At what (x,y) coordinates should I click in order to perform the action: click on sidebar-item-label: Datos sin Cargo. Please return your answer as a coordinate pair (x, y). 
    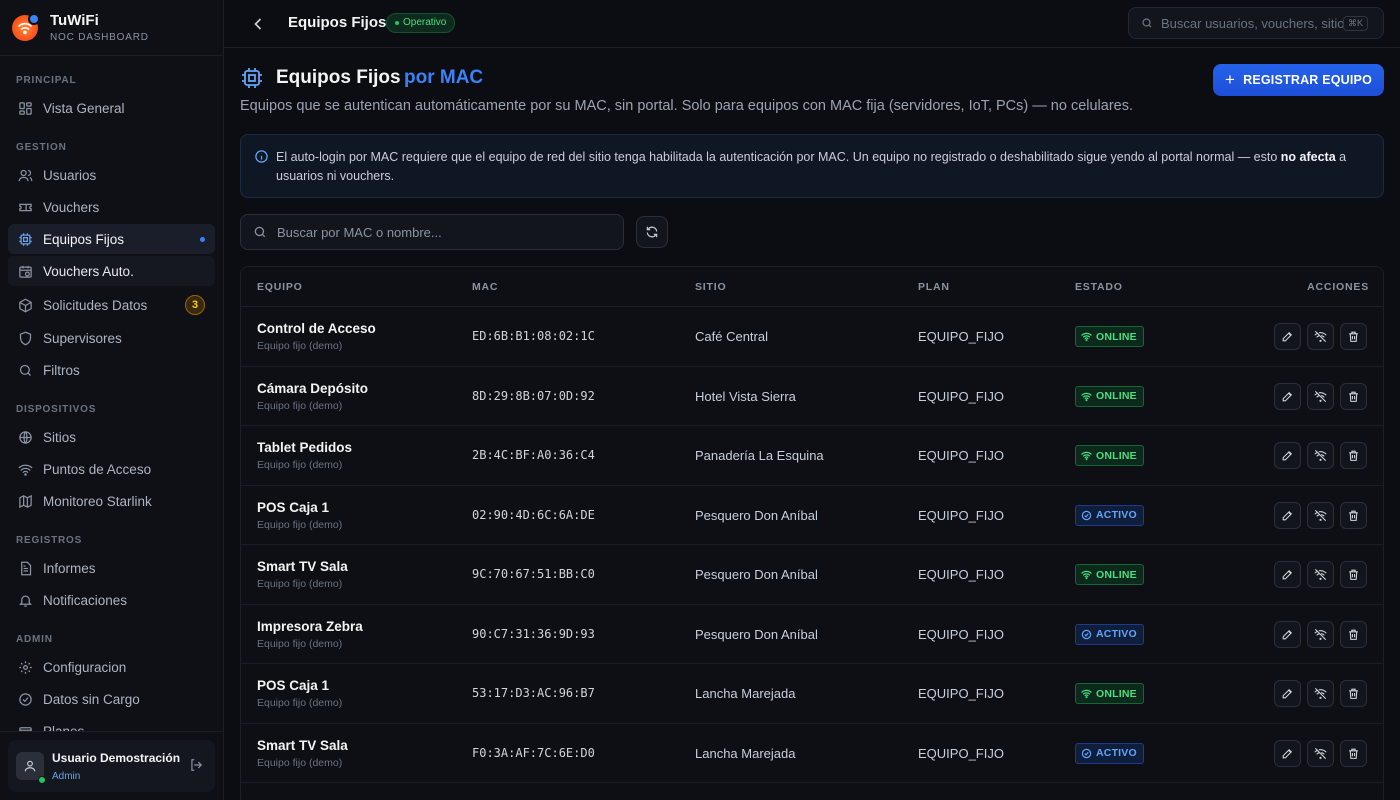
    Looking at the image, I should click on (91, 699).